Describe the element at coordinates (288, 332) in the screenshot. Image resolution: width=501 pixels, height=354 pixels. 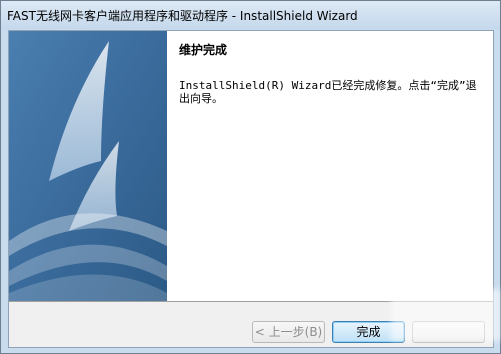
I see `back-button: < 上一步(B)` at that location.